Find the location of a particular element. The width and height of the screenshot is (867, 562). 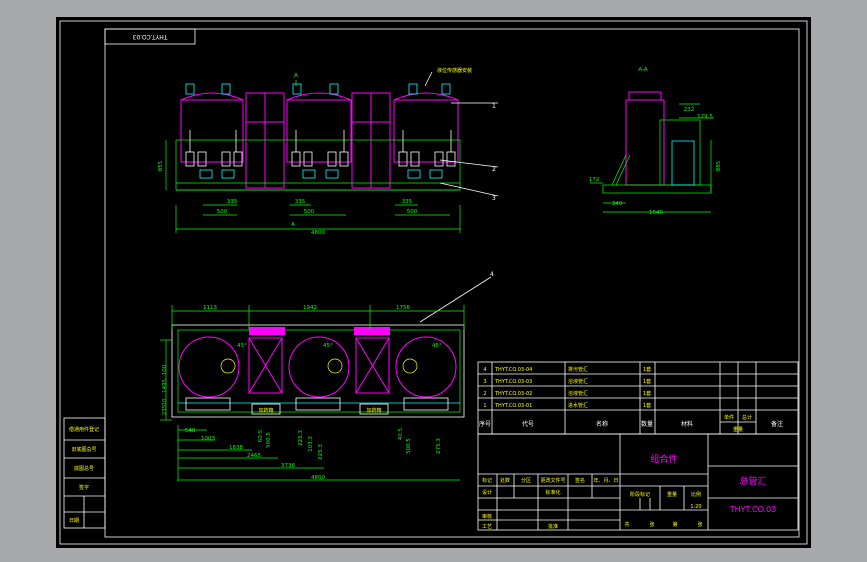

tb-review: 审核 is located at coordinates (487, 516).